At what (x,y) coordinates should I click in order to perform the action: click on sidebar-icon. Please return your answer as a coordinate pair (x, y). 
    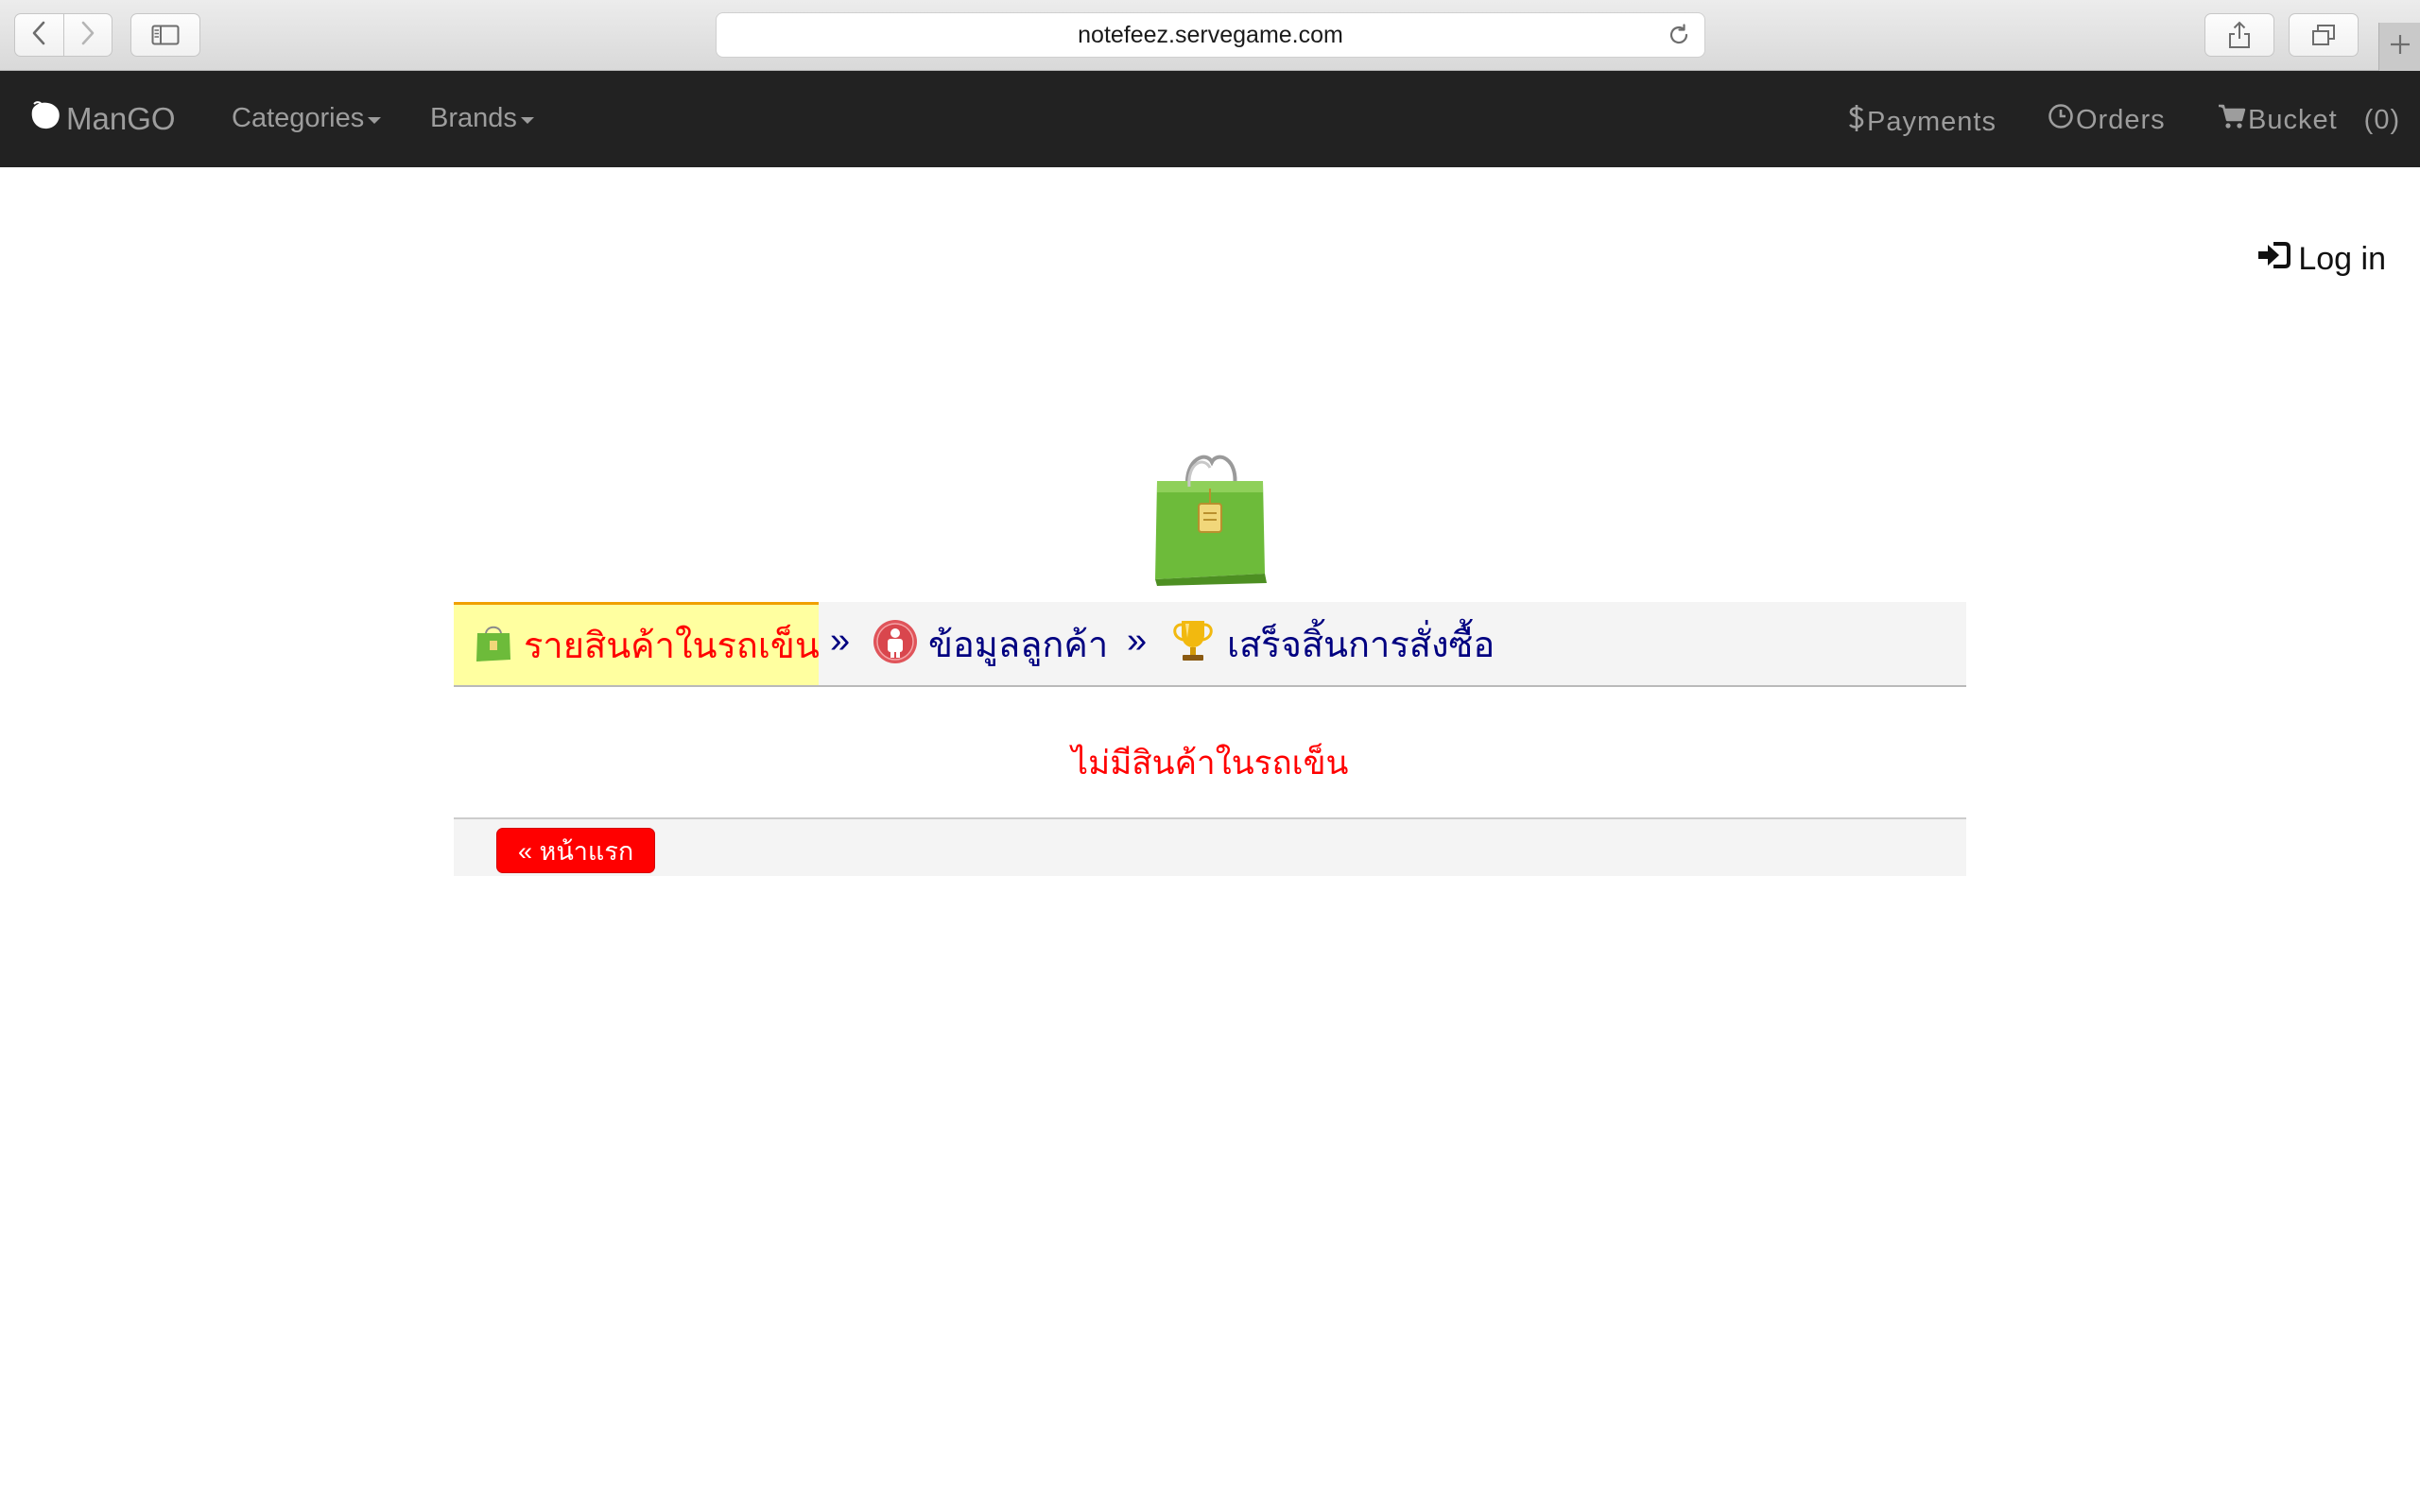
    Looking at the image, I should click on (165, 35).